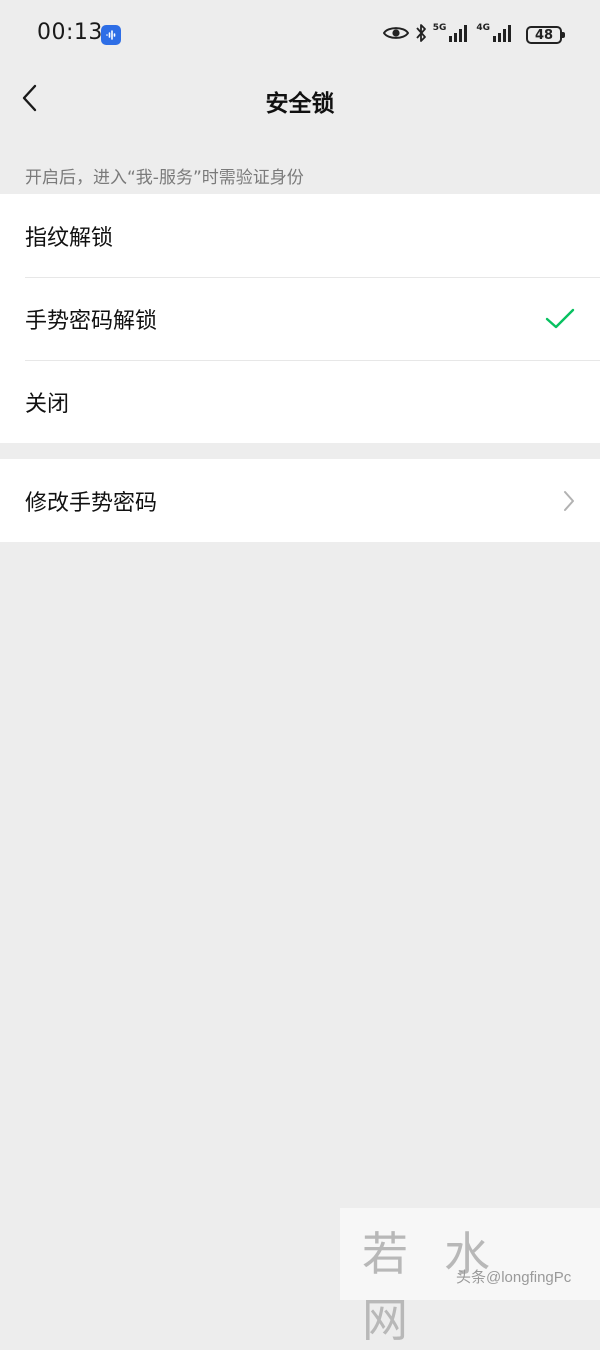 The image size is (600, 1350). What do you see at coordinates (569, 501) in the screenshot?
I see `chevron-right-icon` at bounding box center [569, 501].